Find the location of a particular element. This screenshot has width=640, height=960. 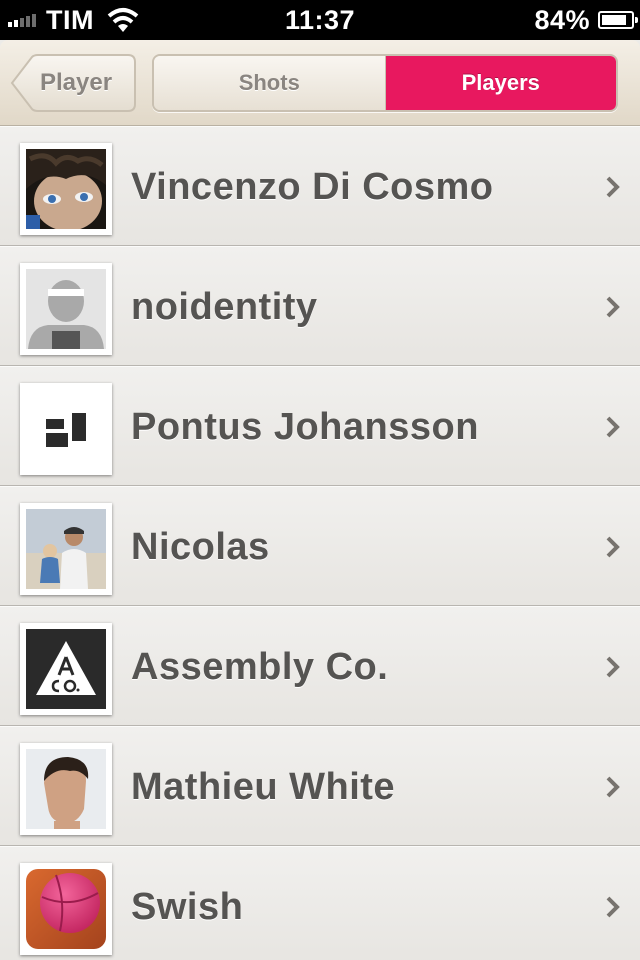

player-name: Vincenzo Di Cosmo is located at coordinates (312, 187).